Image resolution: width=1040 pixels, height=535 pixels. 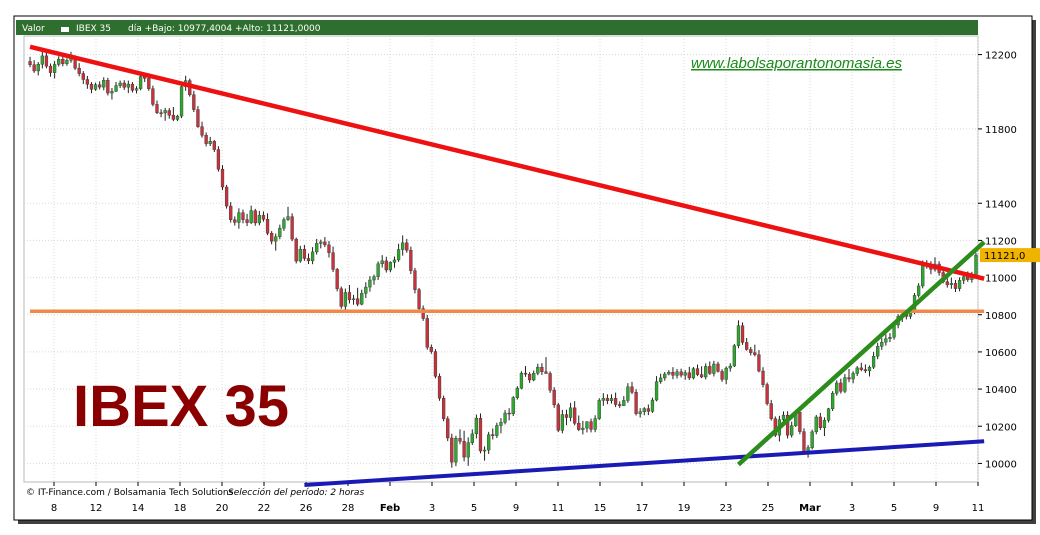 What do you see at coordinates (33, 29) in the screenshot?
I see `header-symbol-label: Valor` at bounding box center [33, 29].